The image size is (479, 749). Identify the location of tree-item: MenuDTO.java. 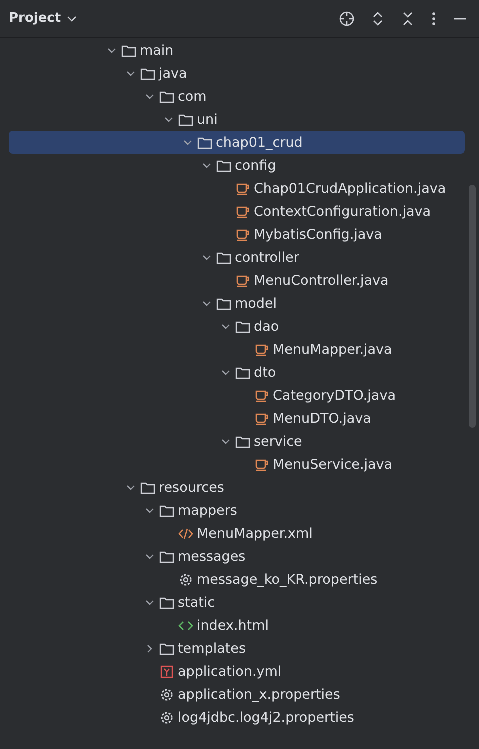
(237, 418).